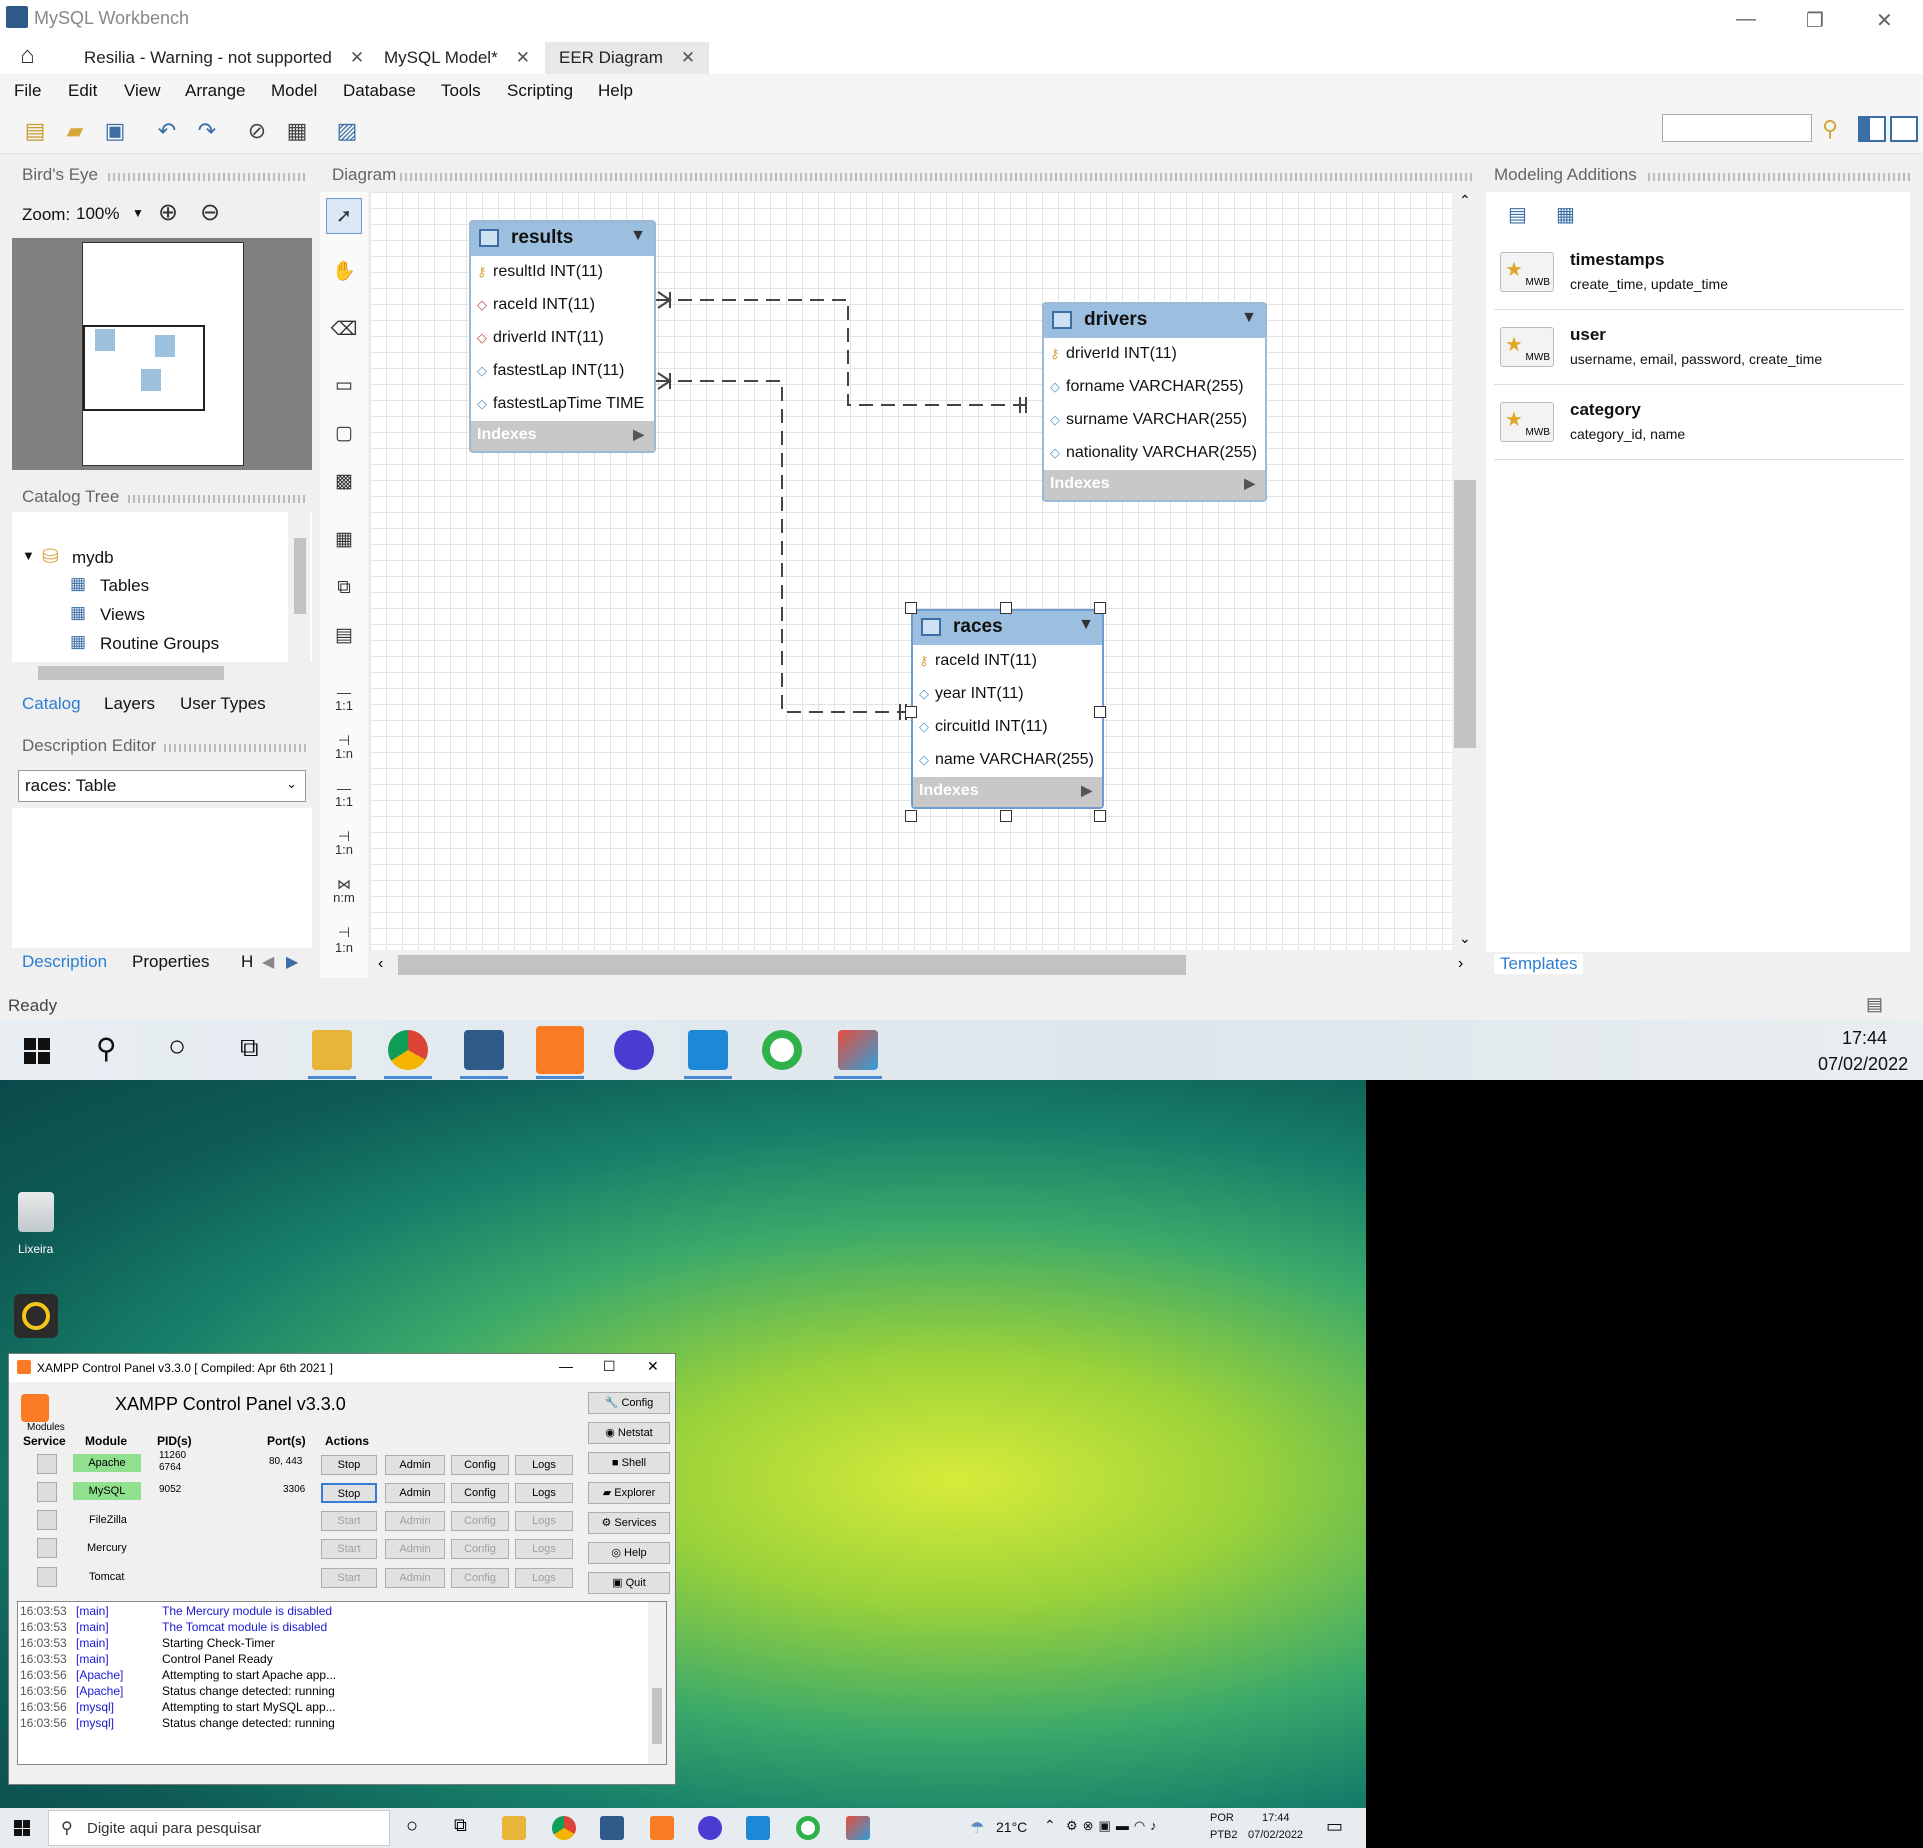  What do you see at coordinates (415, 1493) in the screenshot?
I see `mysql-admin-button: Admin` at bounding box center [415, 1493].